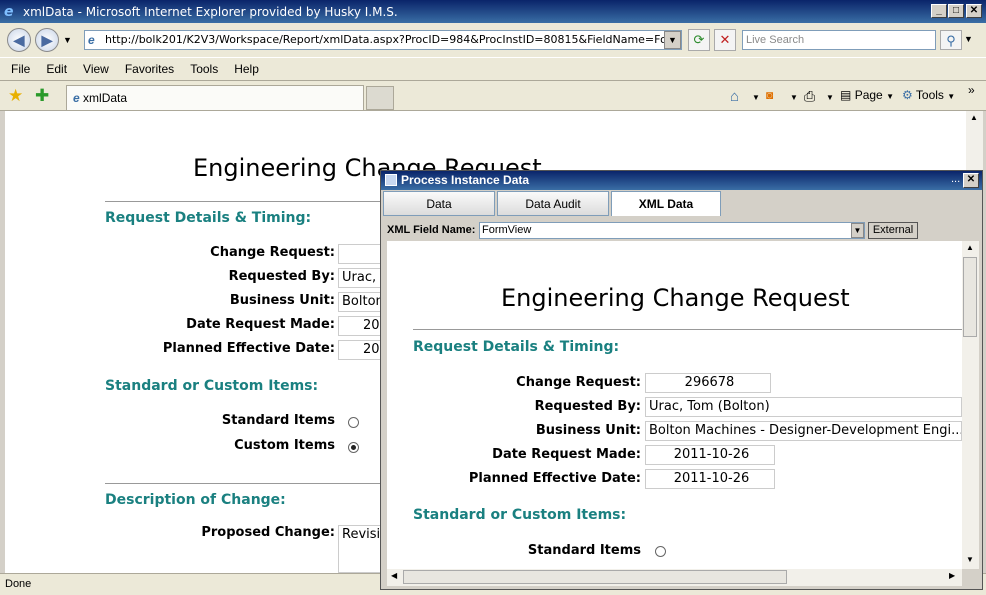  What do you see at coordinates (939, 11) in the screenshot?
I see `minimize-button: _` at bounding box center [939, 11].